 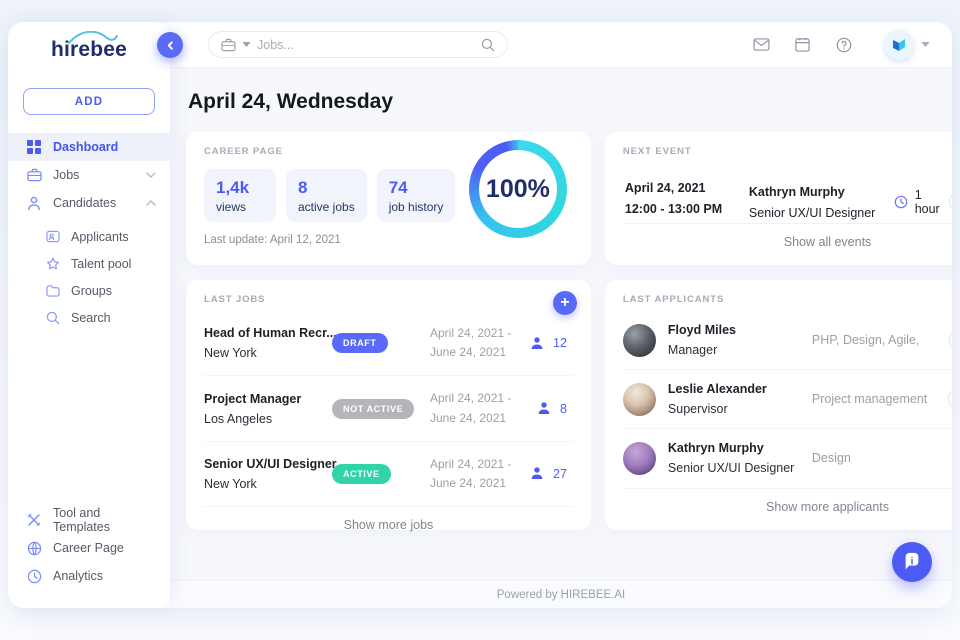 I want to click on logo: hirebee, so click(x=89, y=50).